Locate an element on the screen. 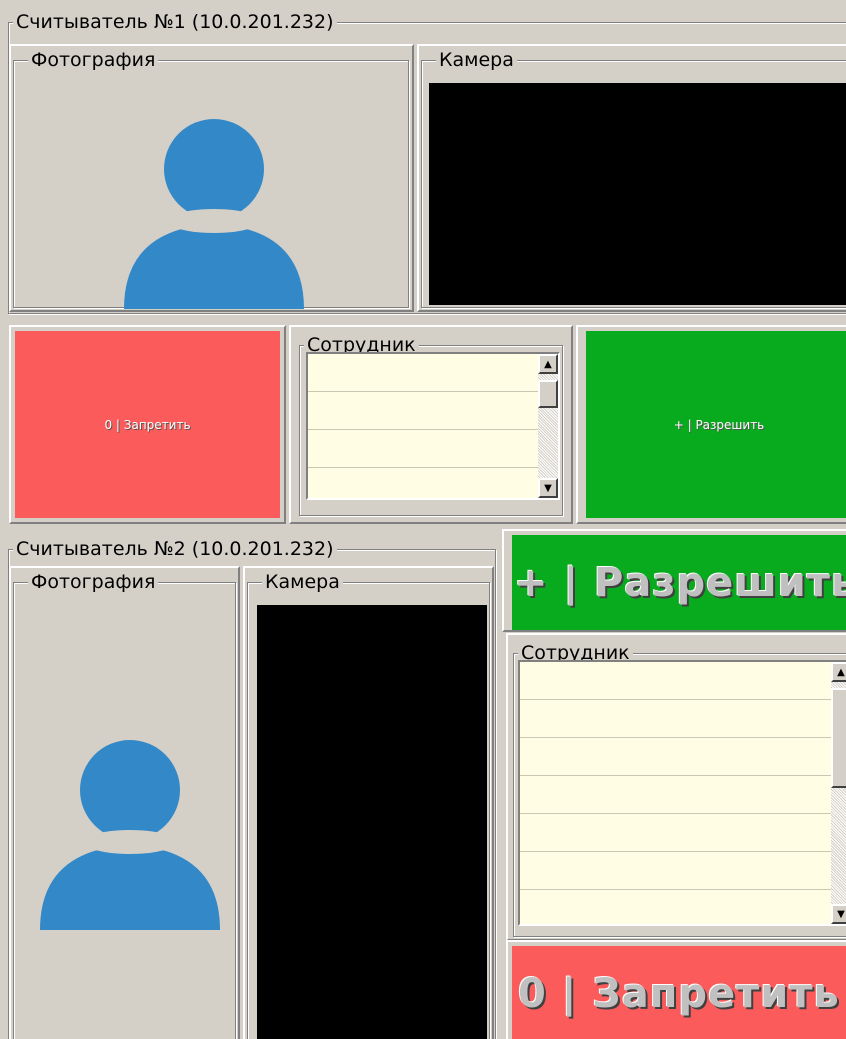 The width and height of the screenshot is (846, 1039). reader2-employee-rows is located at coordinates (675, 793).